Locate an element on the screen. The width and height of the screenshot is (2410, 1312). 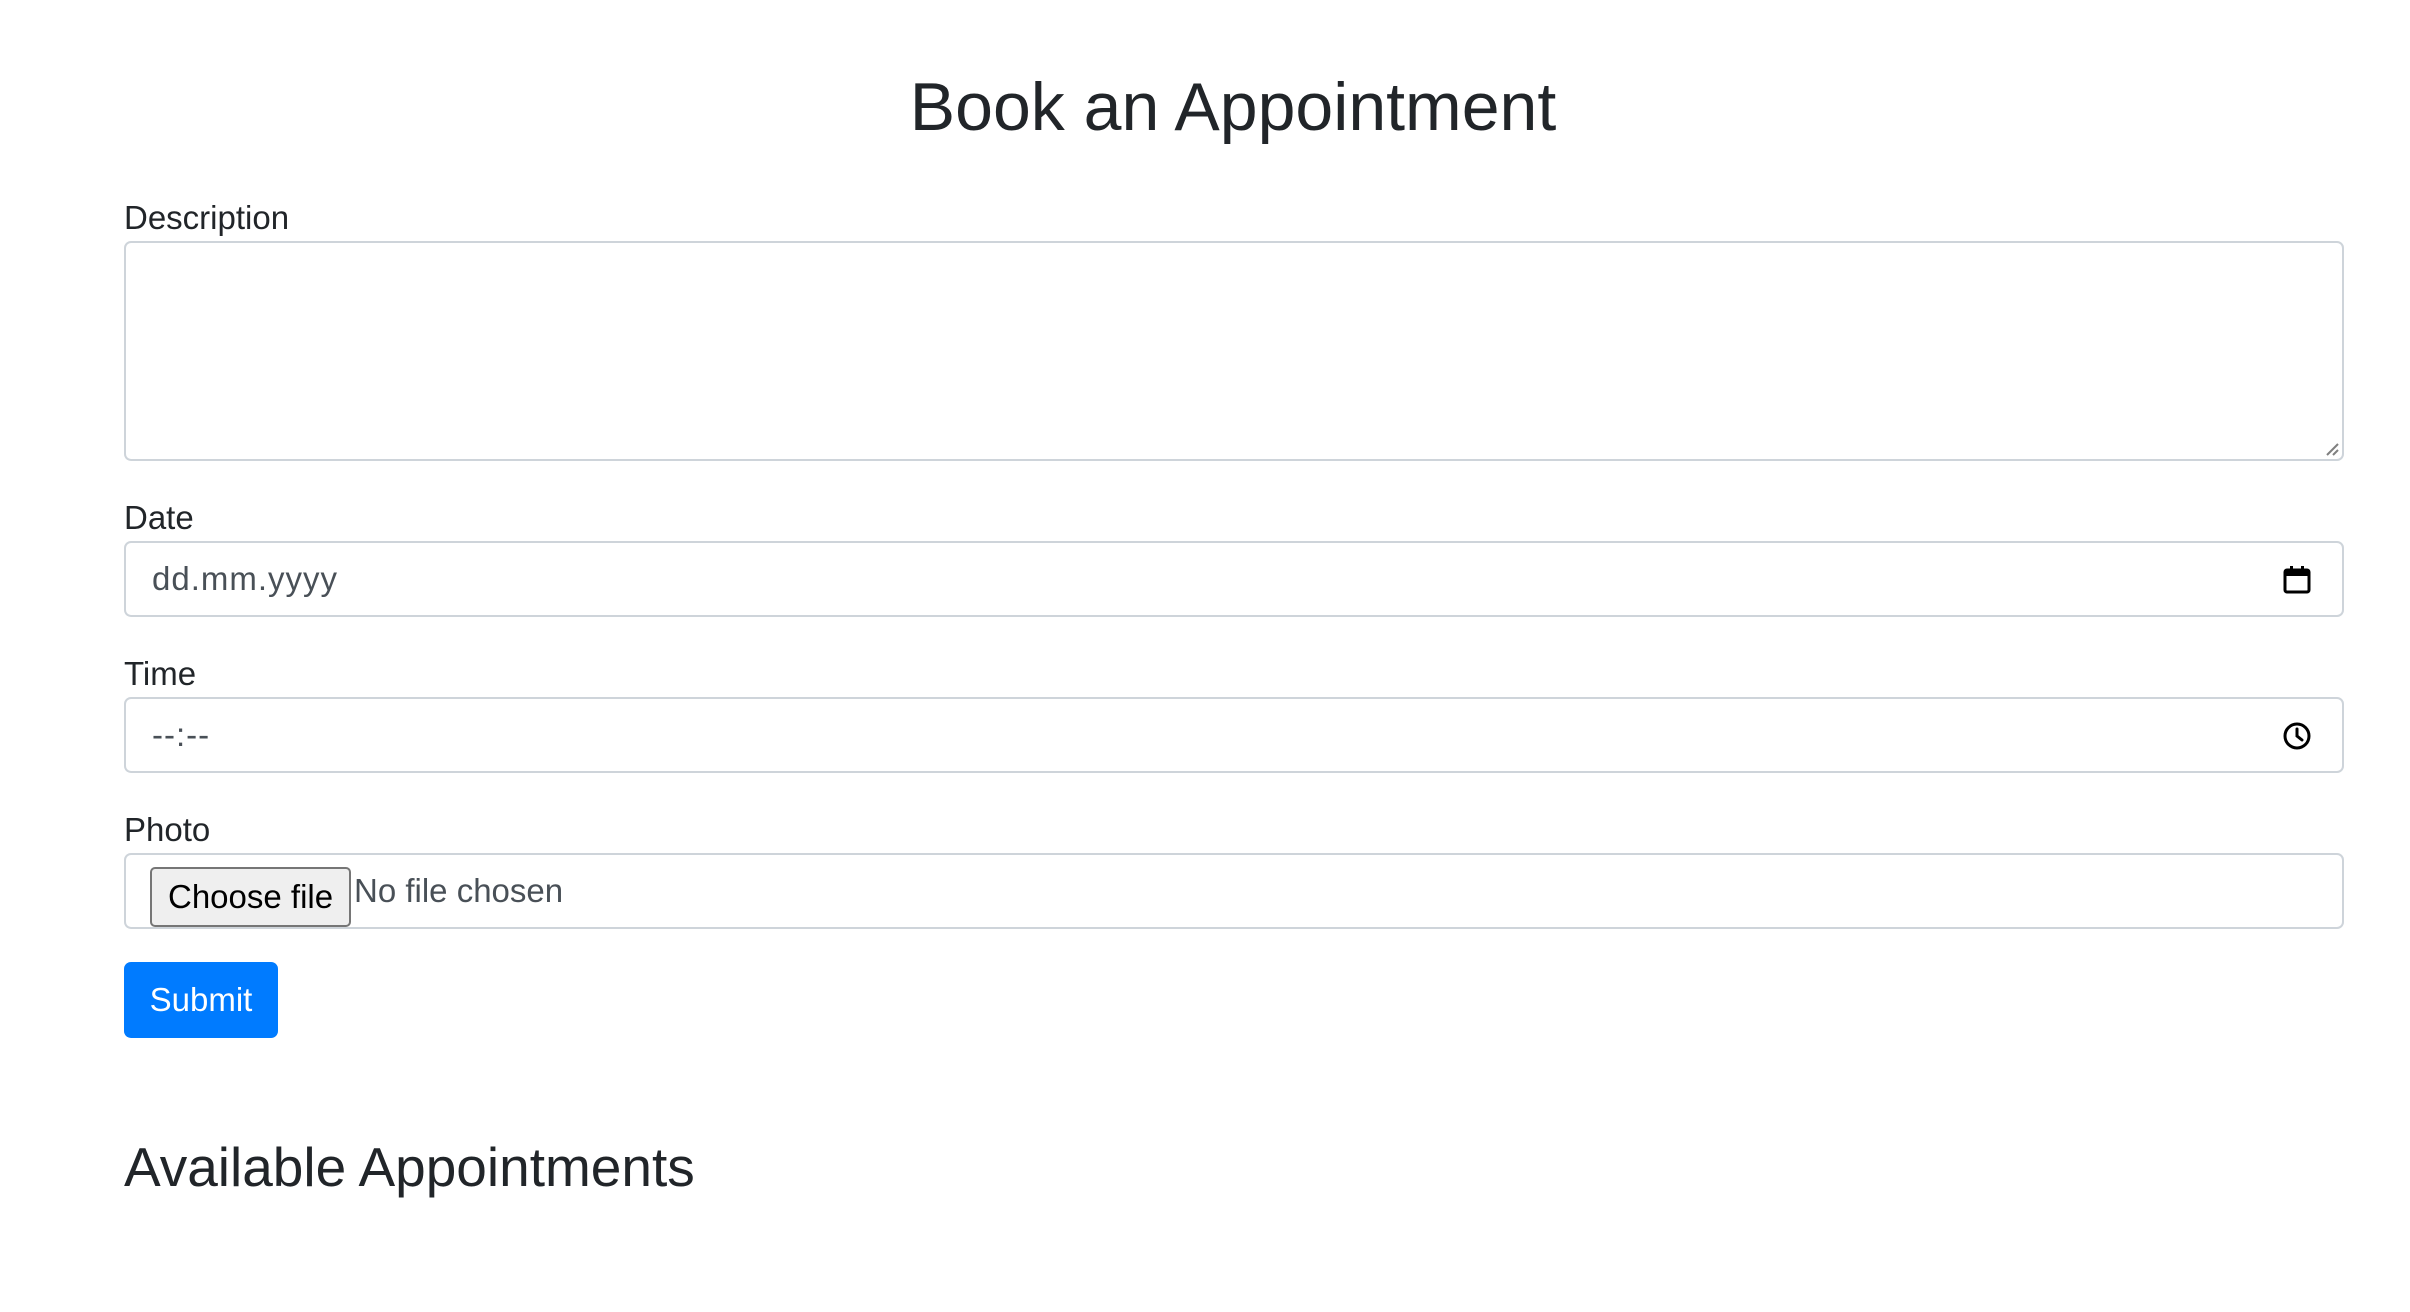
date-input: dd.mm.yyyy is located at coordinates (1234, 579).